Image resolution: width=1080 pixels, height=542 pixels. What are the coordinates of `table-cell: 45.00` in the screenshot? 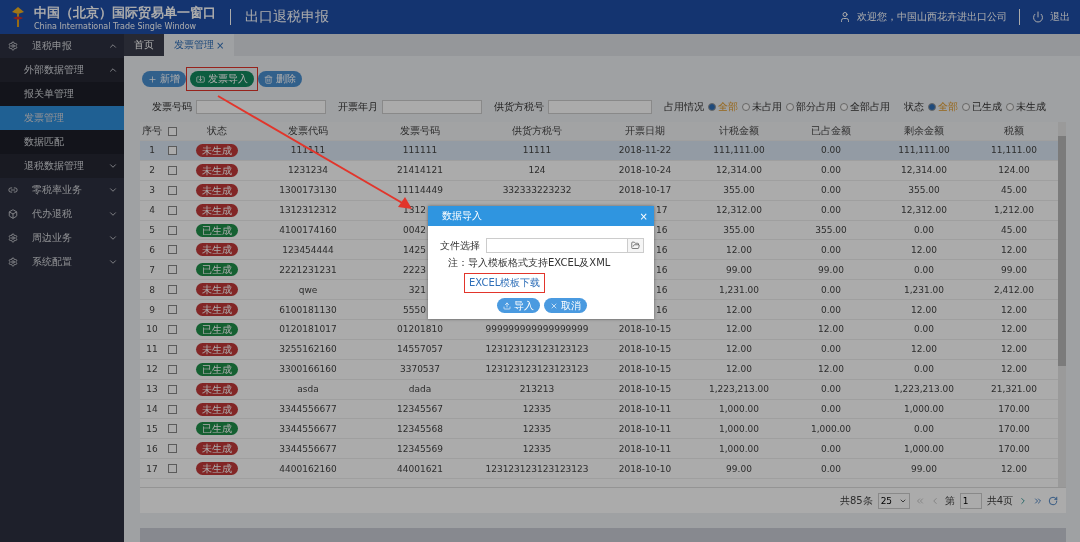 It's located at (1014, 230).